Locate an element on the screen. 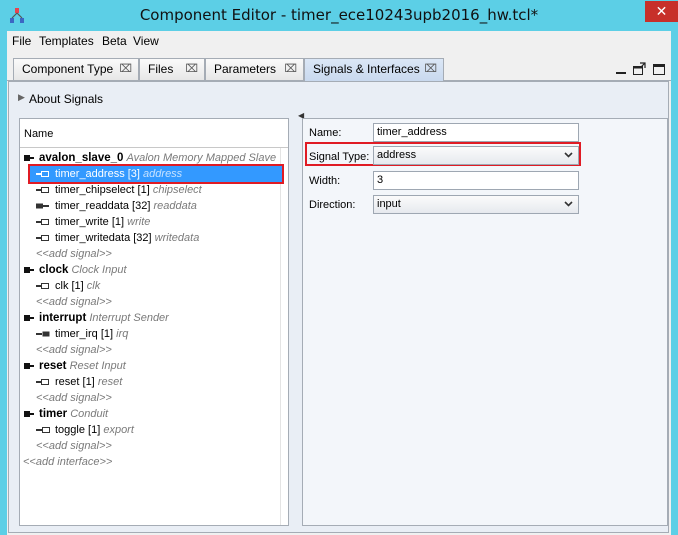  tab-label: Component Type is located at coordinates (68, 69).